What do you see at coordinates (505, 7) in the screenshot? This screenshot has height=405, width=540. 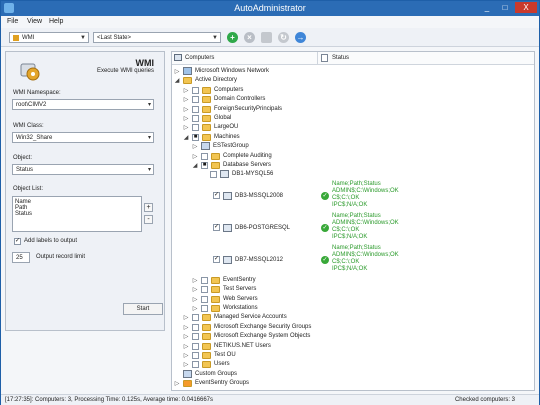 I see `maximize-button: □` at bounding box center [505, 7].